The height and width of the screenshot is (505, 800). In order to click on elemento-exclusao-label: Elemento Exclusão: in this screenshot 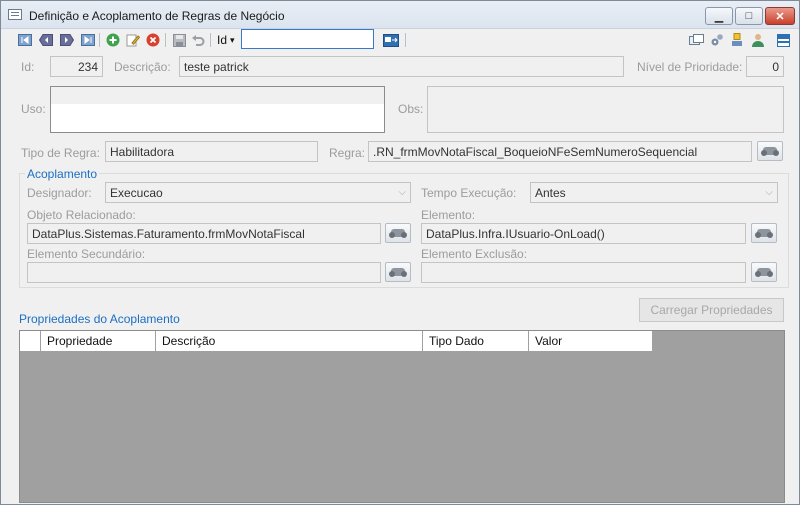, I will do `click(474, 254)`.